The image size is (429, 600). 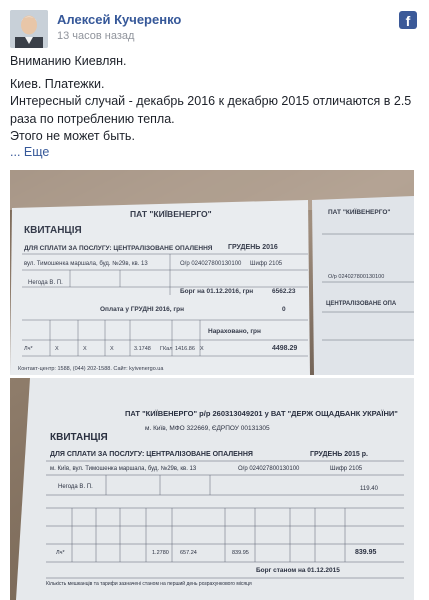 What do you see at coordinates (269, 469) in the screenshot?
I see `account-number: О/р 024027800130100` at bounding box center [269, 469].